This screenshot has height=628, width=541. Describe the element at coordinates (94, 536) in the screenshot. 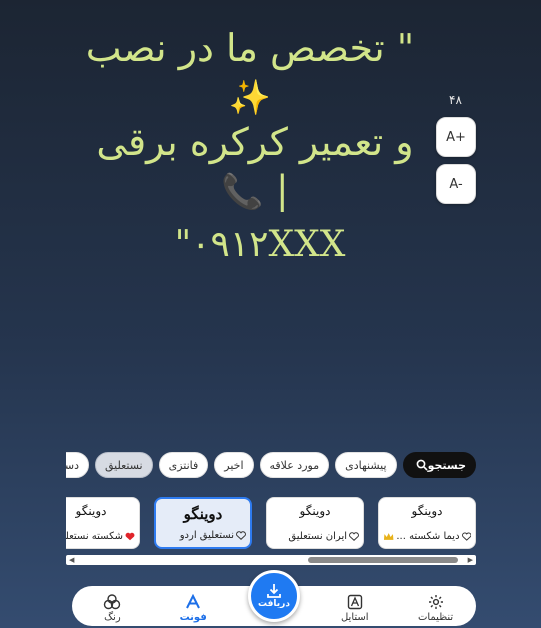

I see `font-name: شکسته نستعلیق` at that location.